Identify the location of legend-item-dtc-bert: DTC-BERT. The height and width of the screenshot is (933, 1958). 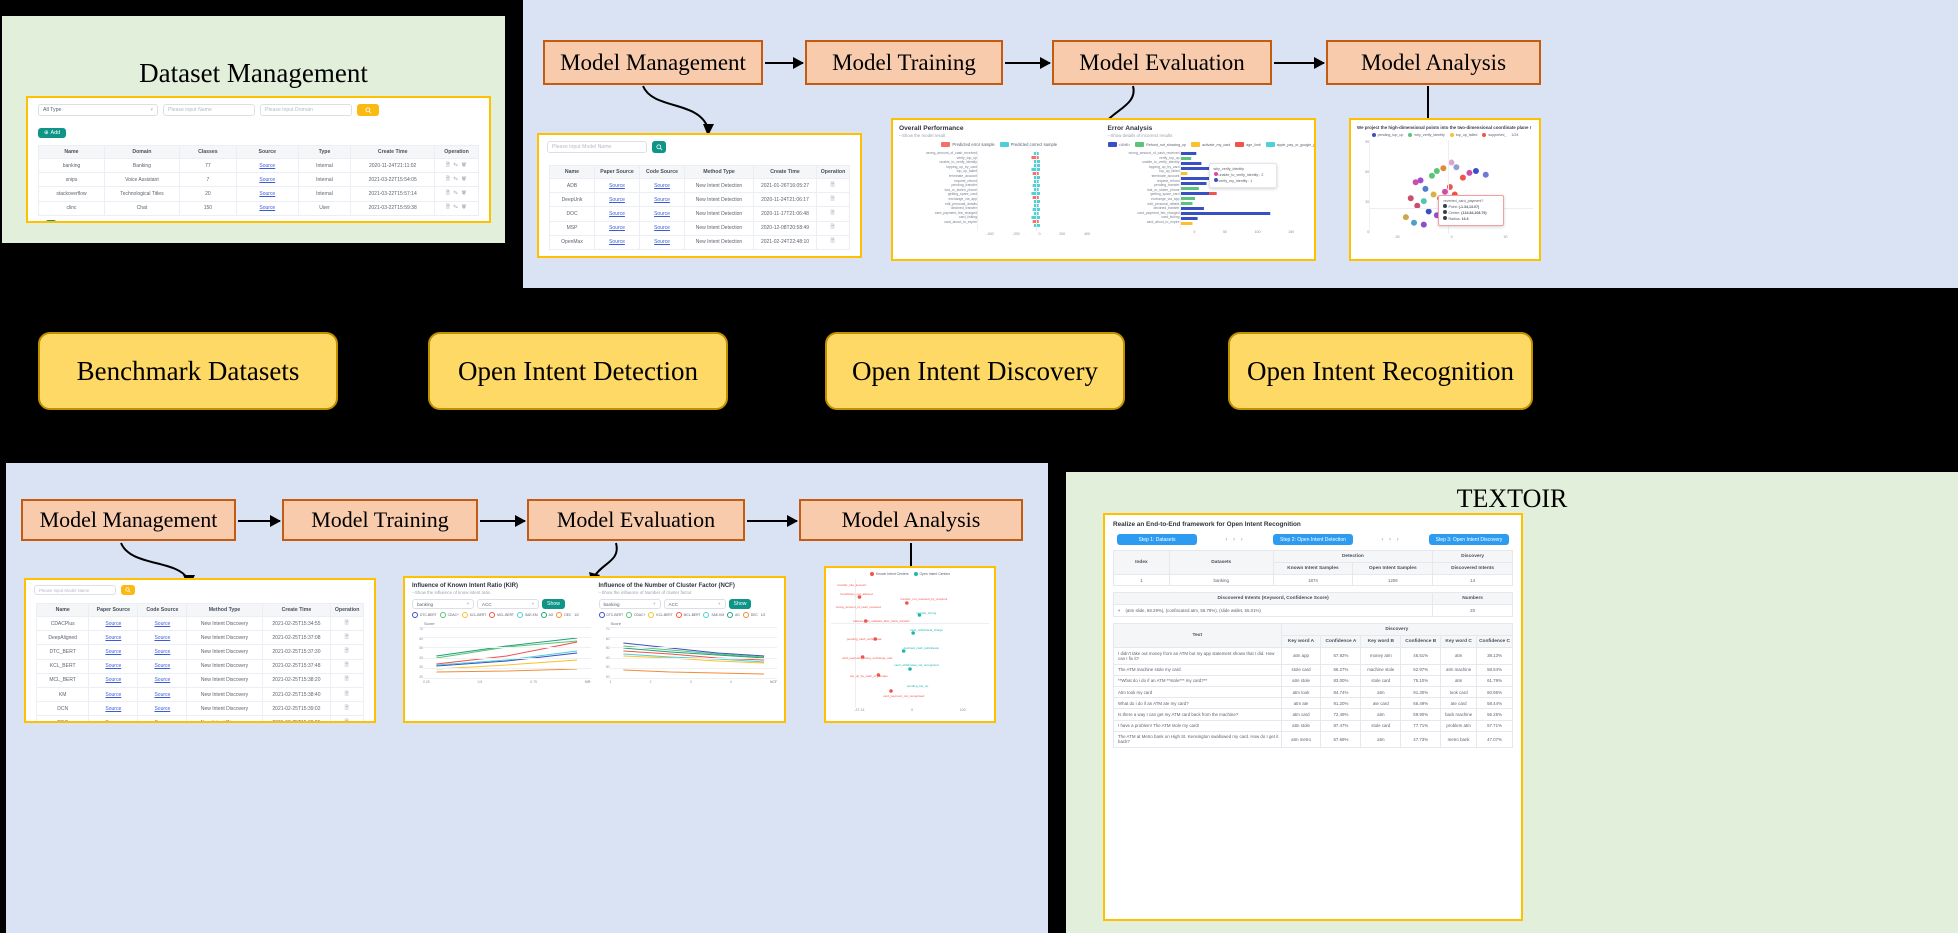
(424, 615).